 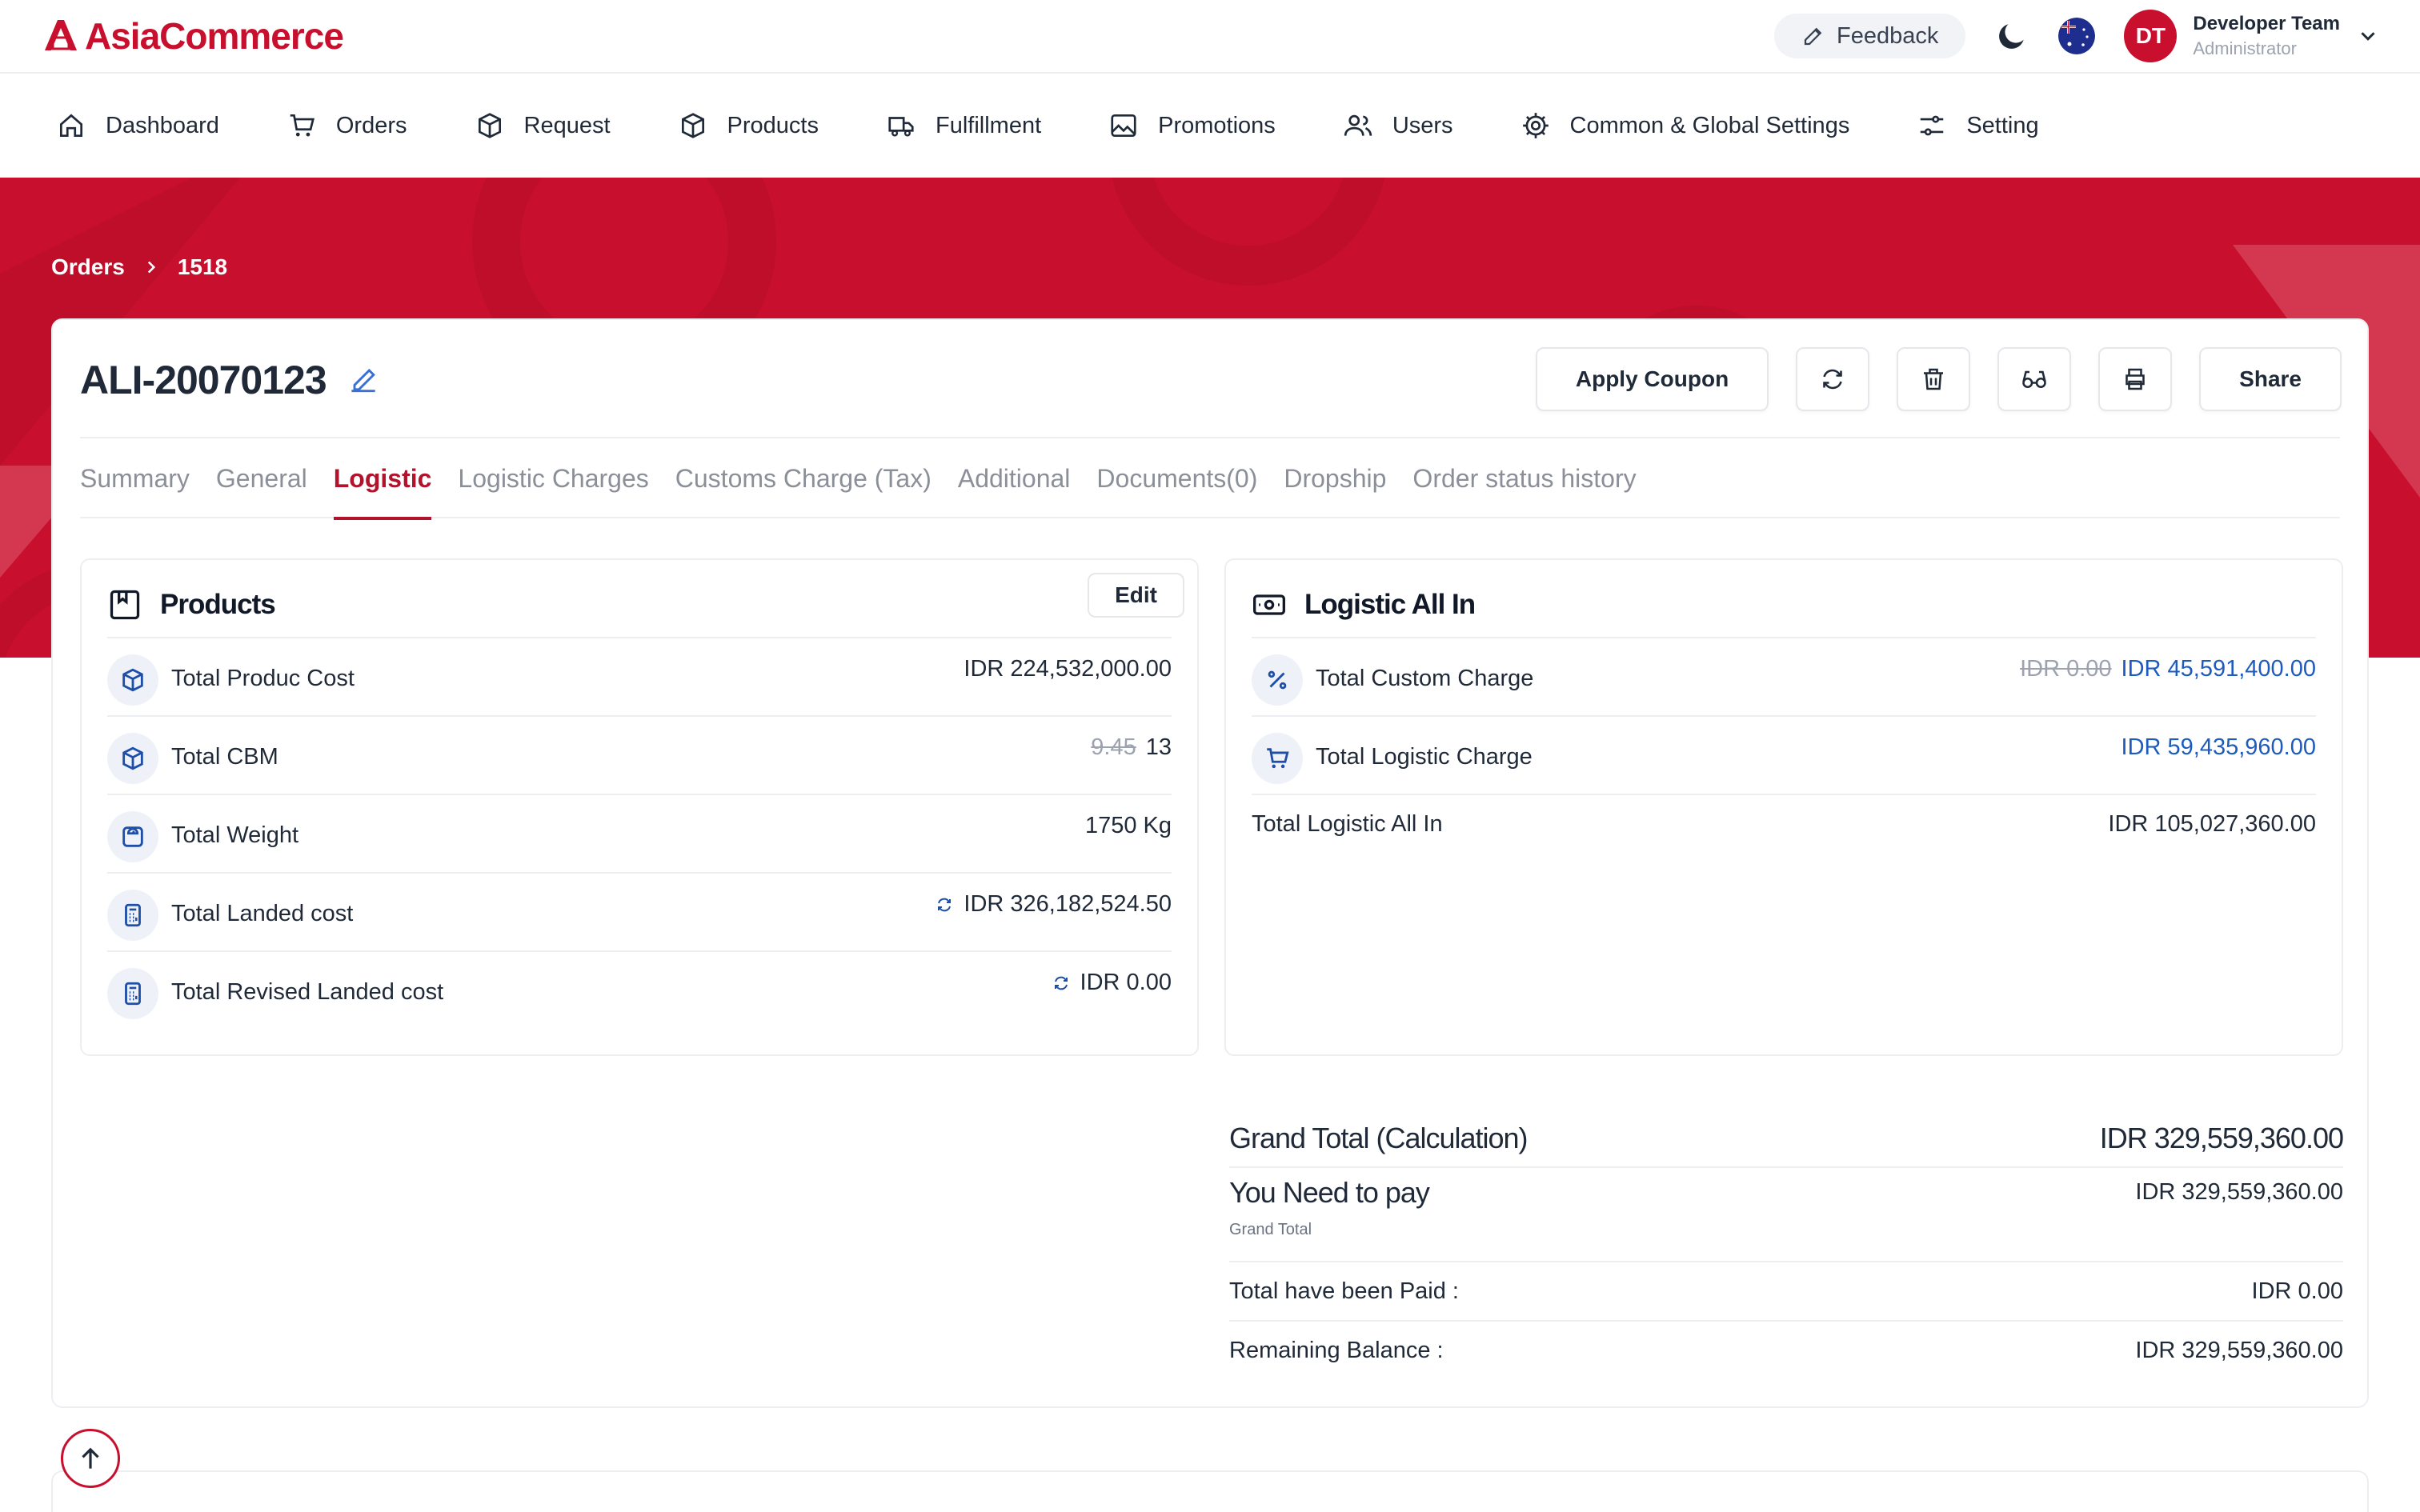 What do you see at coordinates (2270, 379) in the screenshot?
I see `share-button: Share` at bounding box center [2270, 379].